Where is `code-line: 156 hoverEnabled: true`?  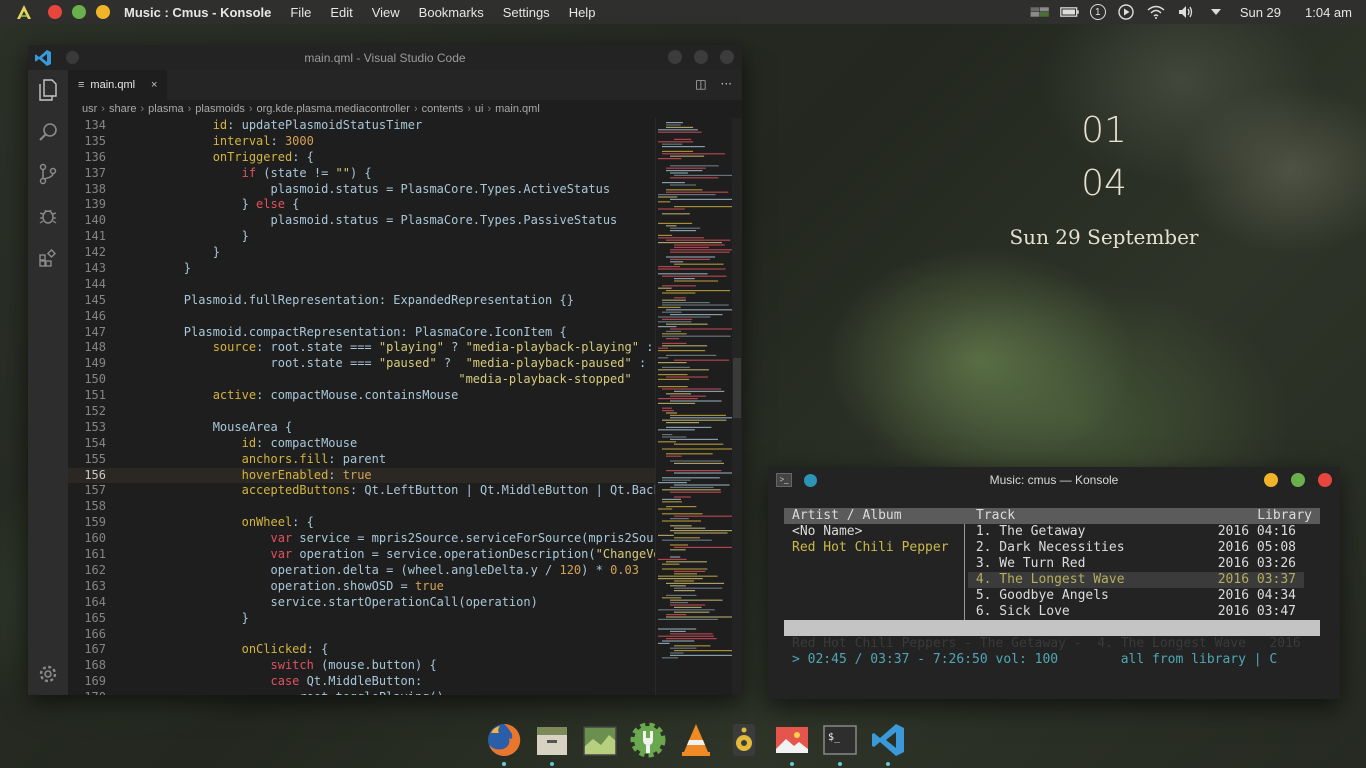 code-line: 156 hoverEnabled: true is located at coordinates (361, 475).